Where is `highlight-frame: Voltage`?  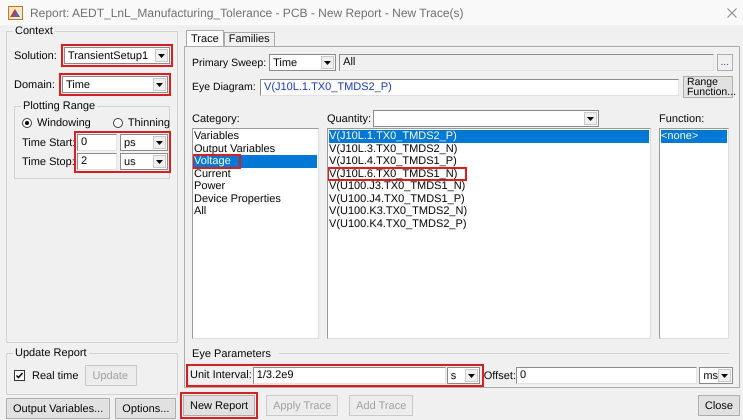
highlight-frame: Voltage is located at coordinates (217, 161).